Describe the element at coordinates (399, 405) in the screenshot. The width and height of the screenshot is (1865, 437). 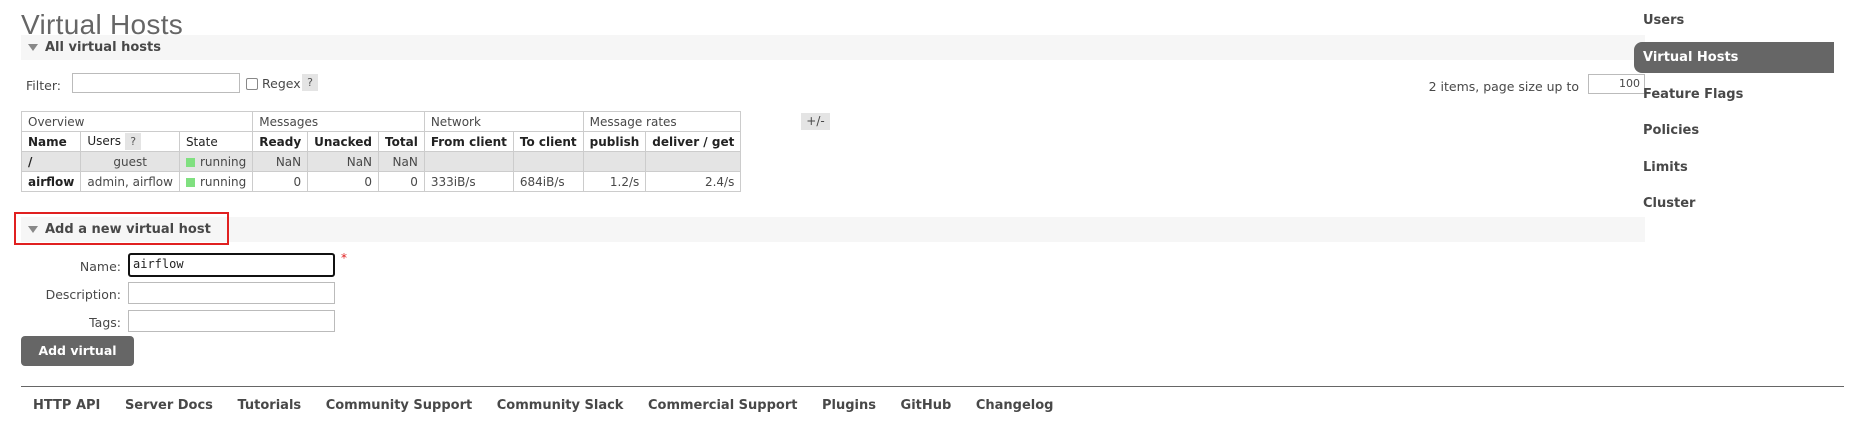
I see `footer-link-community-support: Community Support` at that location.